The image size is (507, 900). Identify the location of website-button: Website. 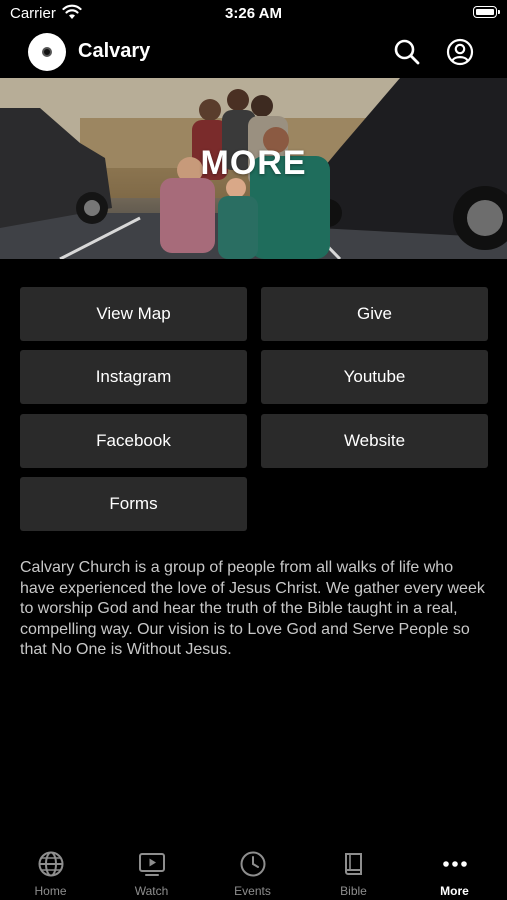
(374, 441).